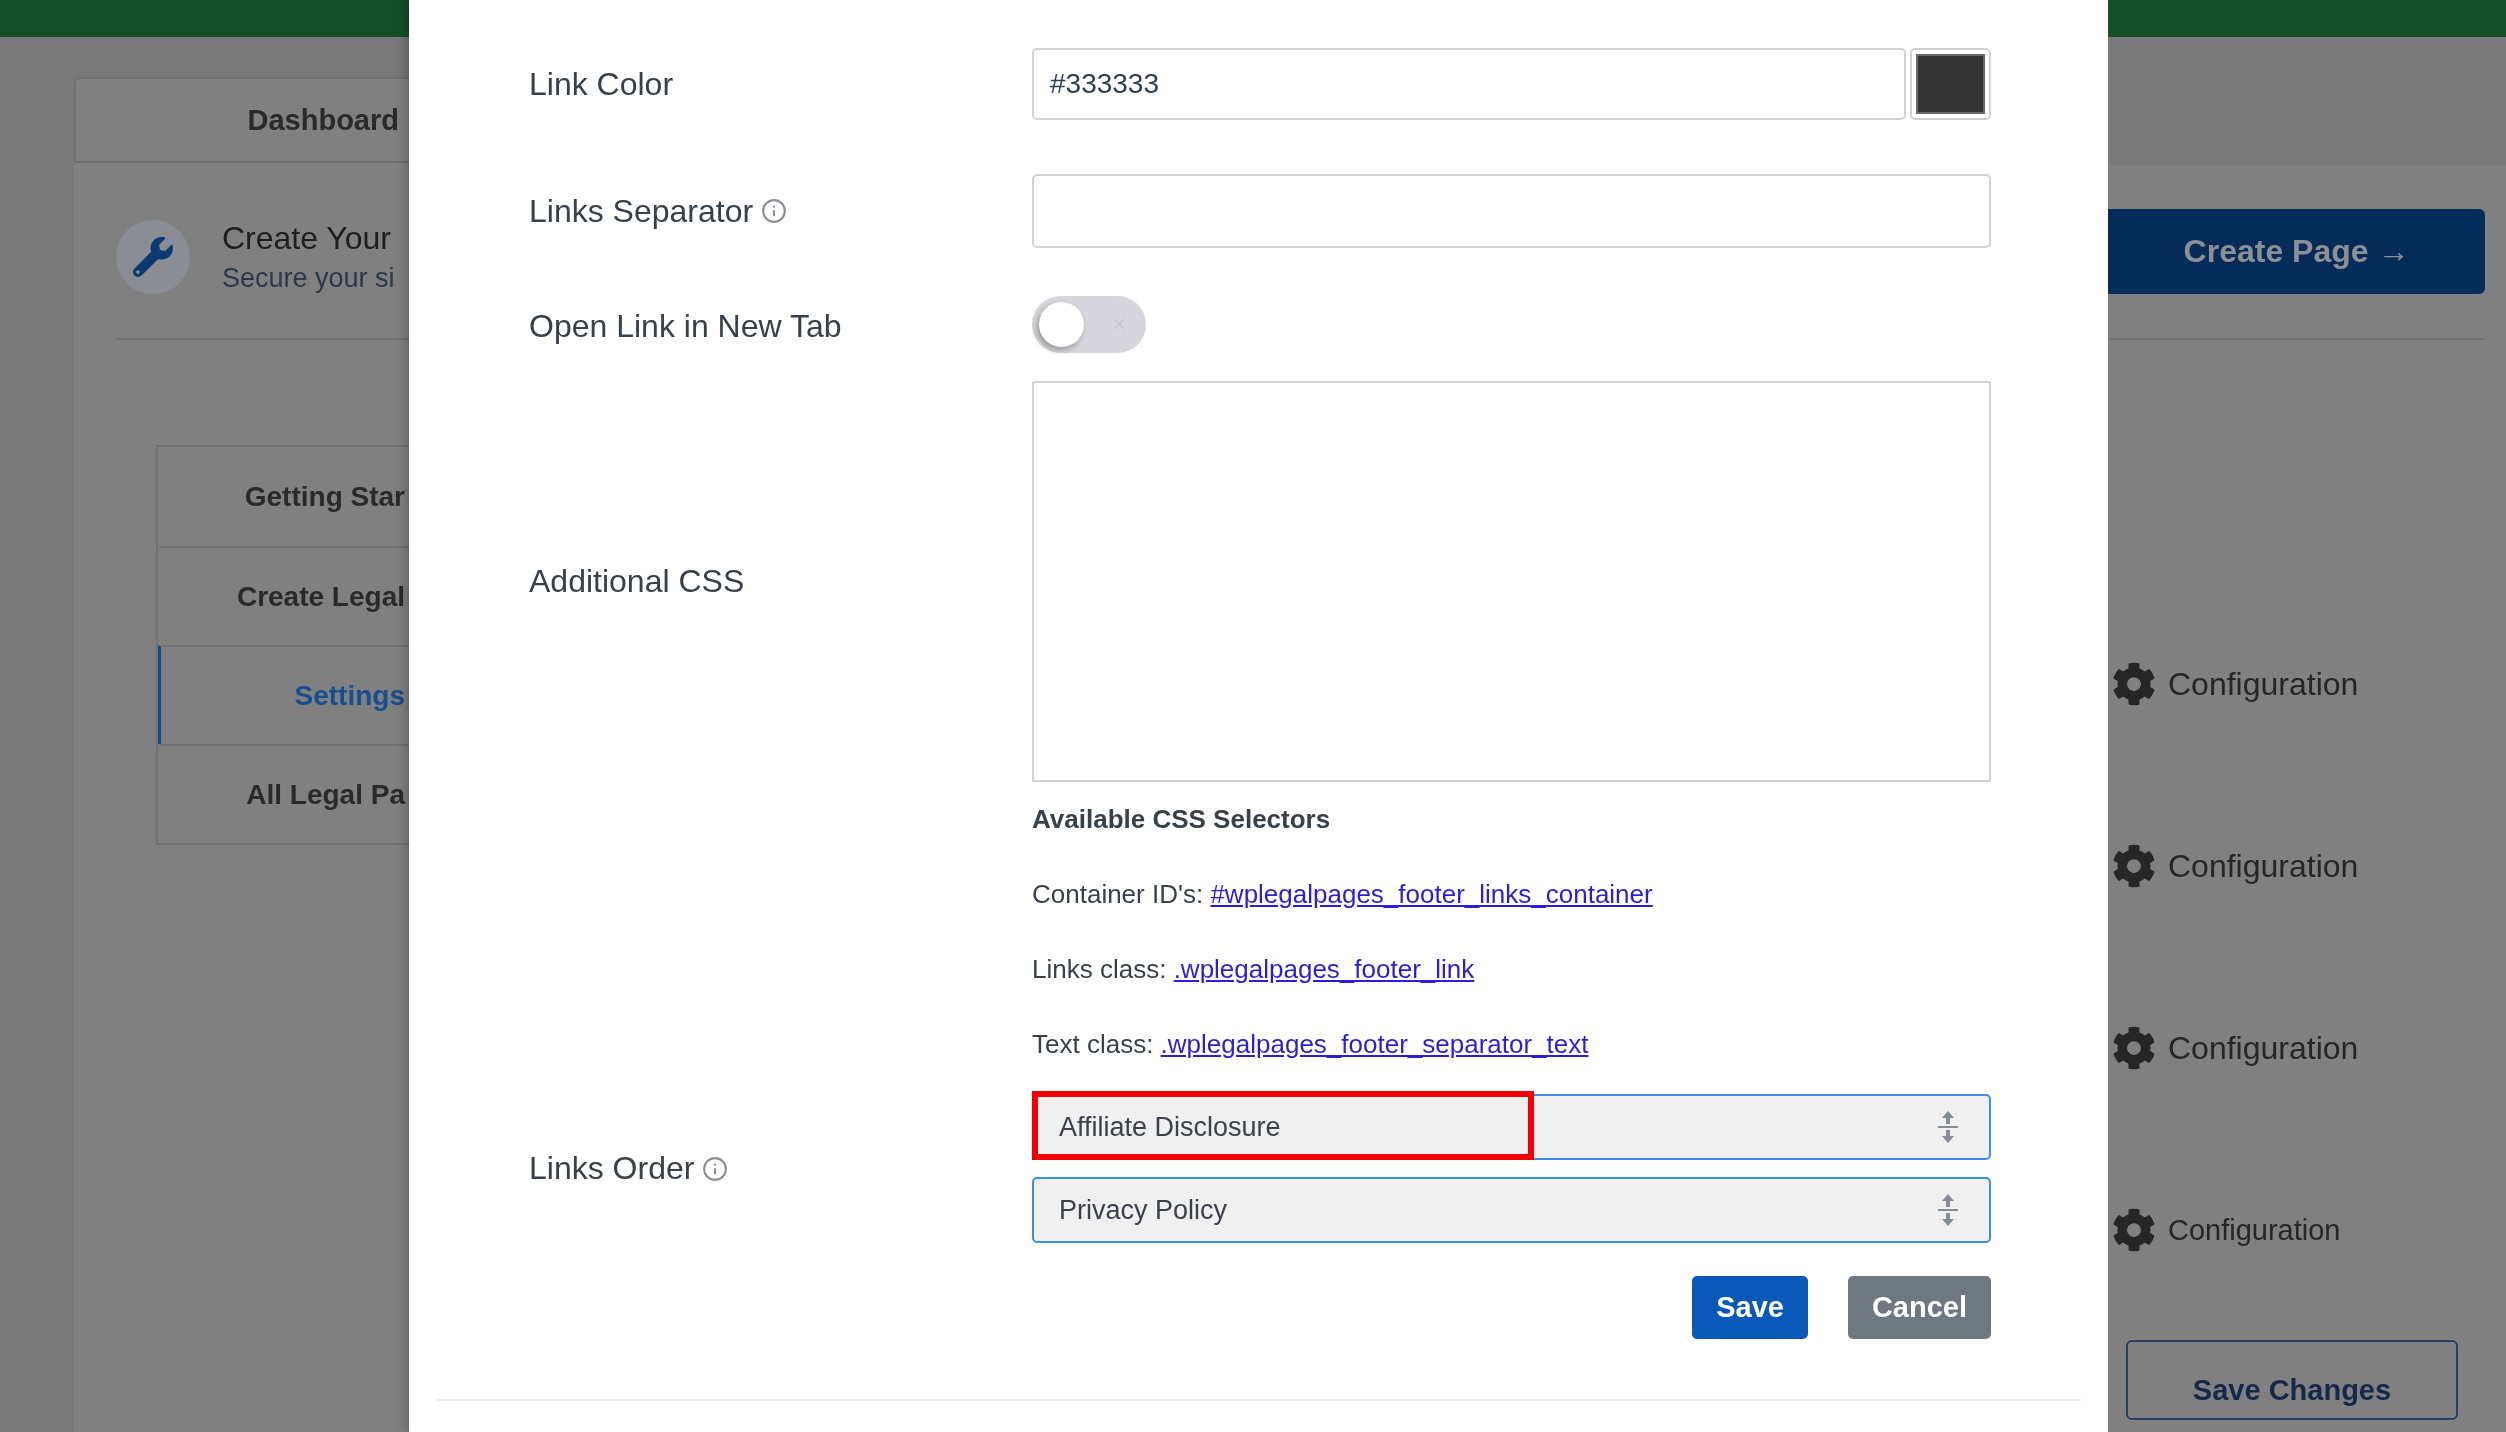  Describe the element at coordinates (601, 84) in the screenshot. I see `field-label: Link Color` at that location.